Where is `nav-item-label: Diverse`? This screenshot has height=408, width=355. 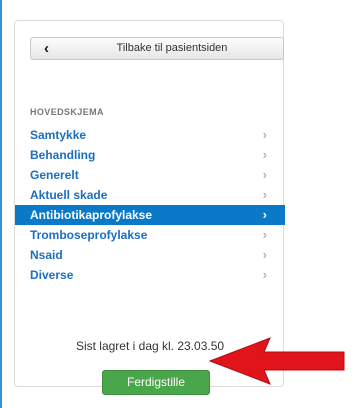 nav-item-label: Diverse is located at coordinates (52, 275).